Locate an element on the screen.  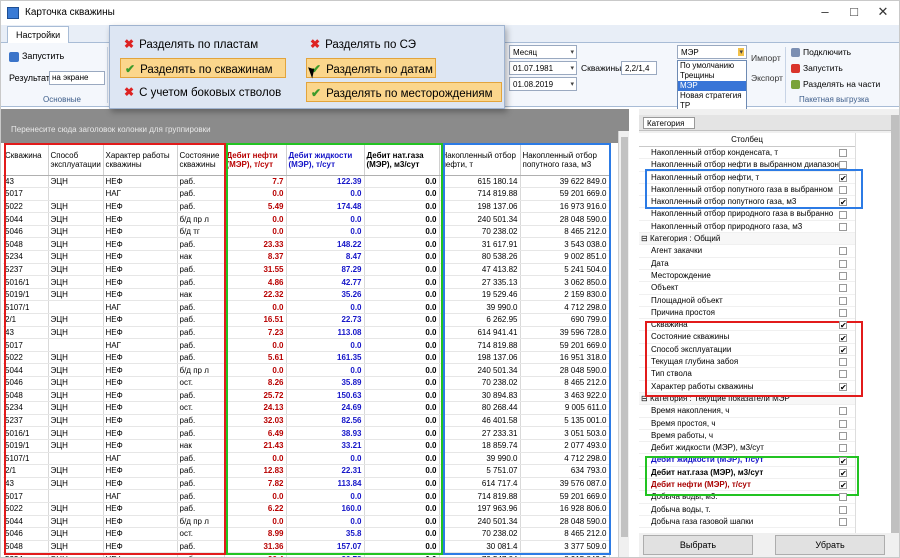
option-split-by-wells: ✔ Разделять по скважинам is located at coordinates (203, 68).